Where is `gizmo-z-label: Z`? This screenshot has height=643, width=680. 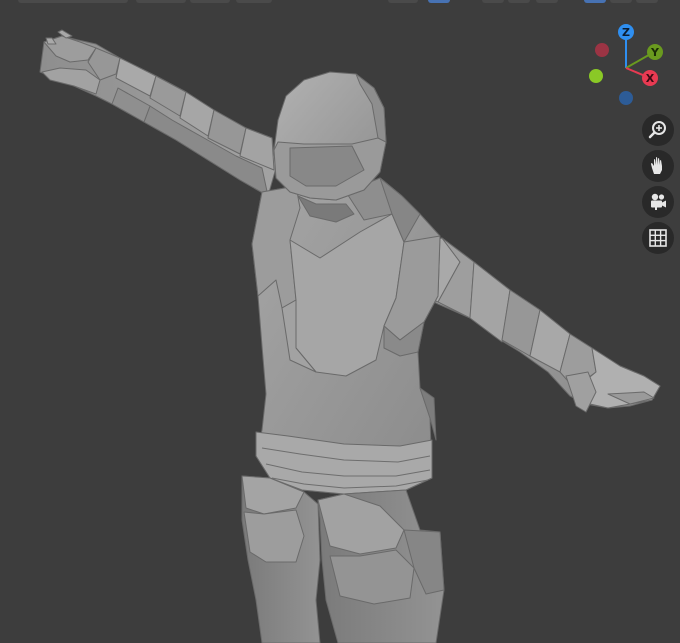 gizmo-z-label: Z is located at coordinates (626, 32).